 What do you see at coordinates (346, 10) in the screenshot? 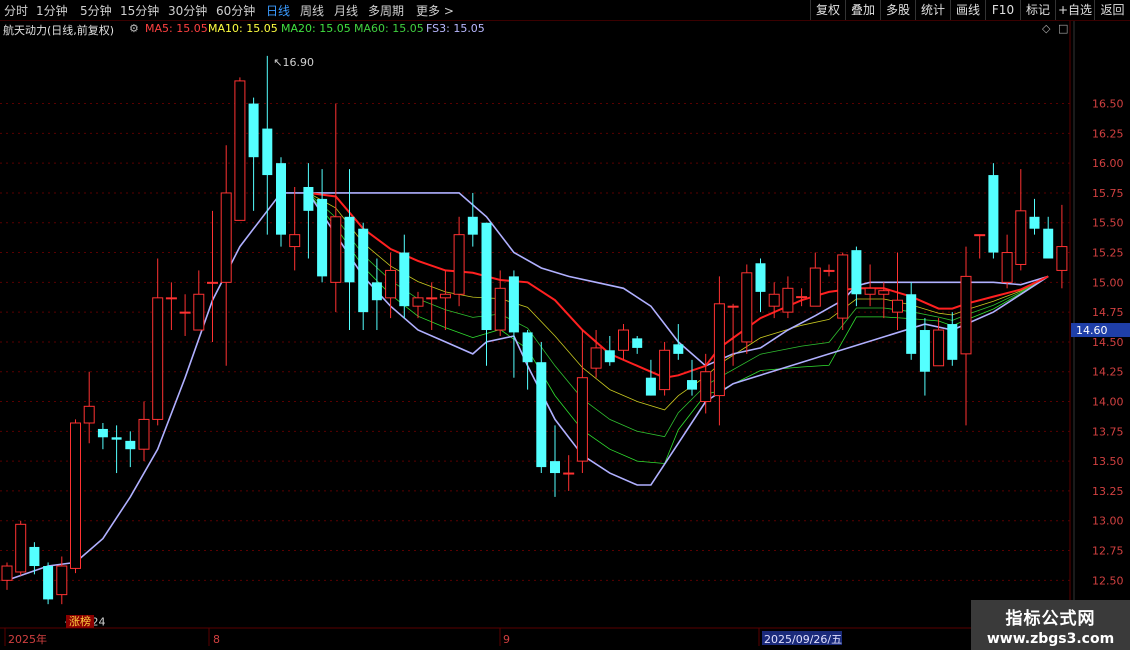
I see `period-tab-monthly: 月线` at bounding box center [346, 10].